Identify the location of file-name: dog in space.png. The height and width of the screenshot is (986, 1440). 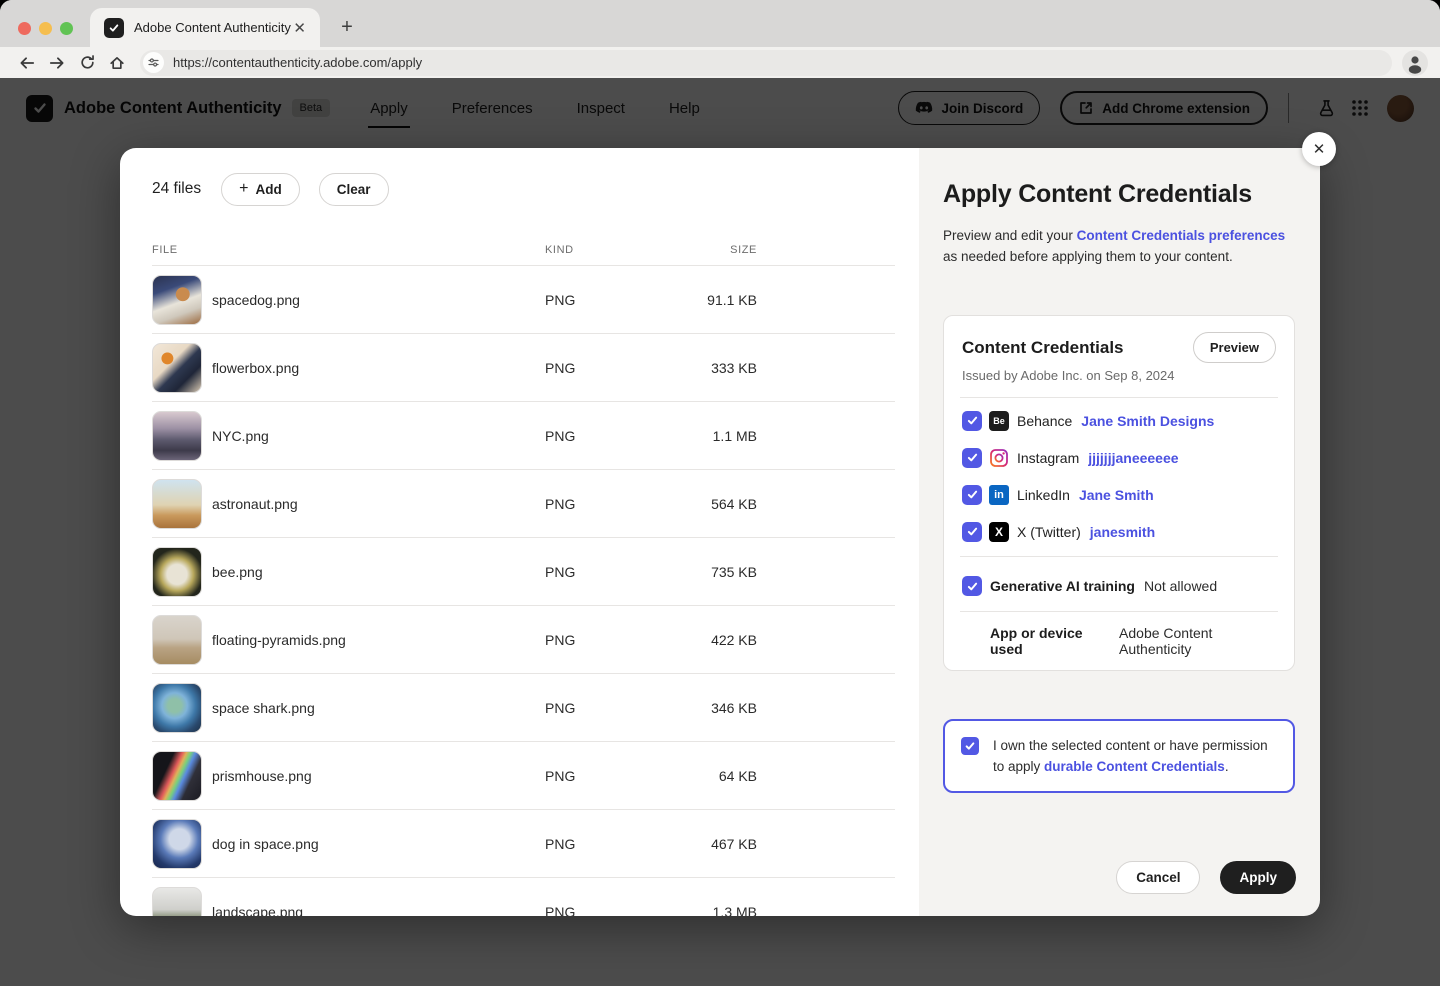
(265, 843).